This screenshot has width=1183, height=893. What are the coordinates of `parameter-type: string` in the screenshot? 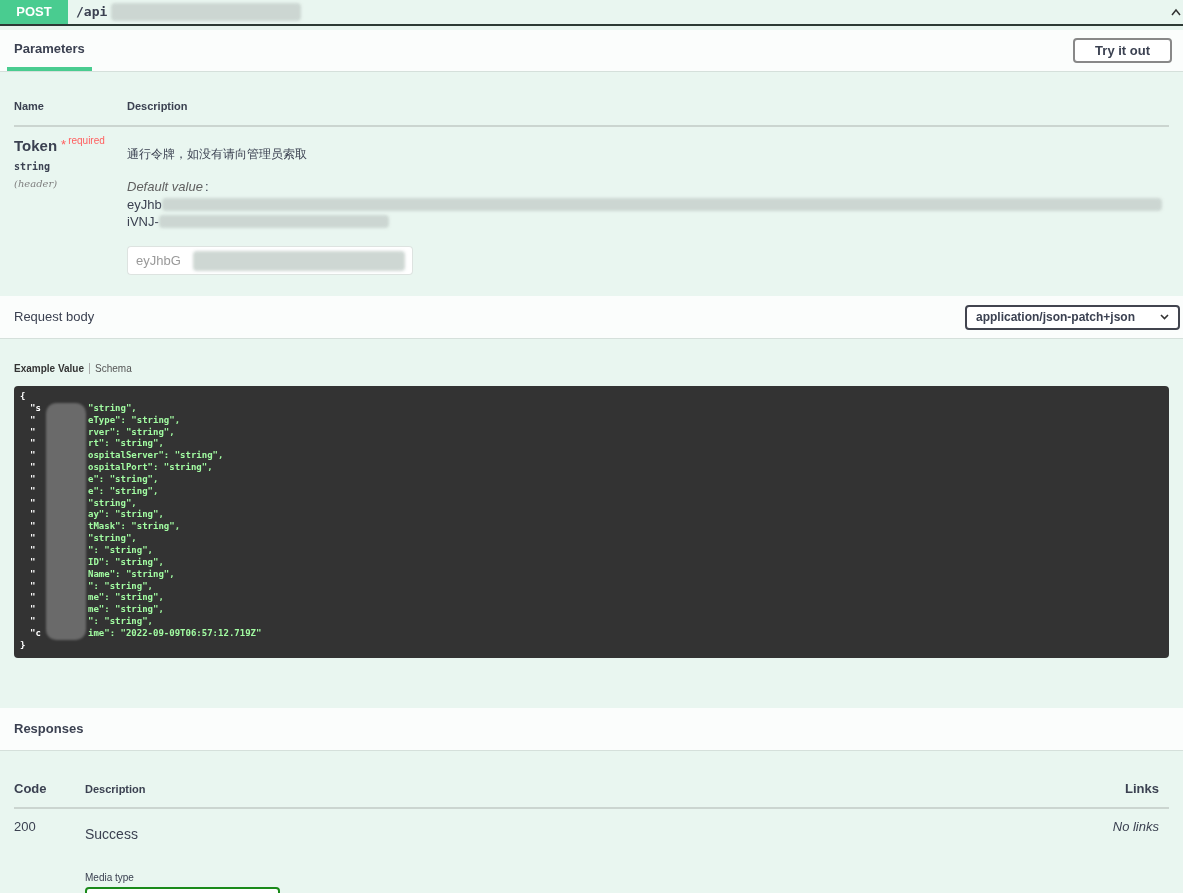 It's located at (33, 167).